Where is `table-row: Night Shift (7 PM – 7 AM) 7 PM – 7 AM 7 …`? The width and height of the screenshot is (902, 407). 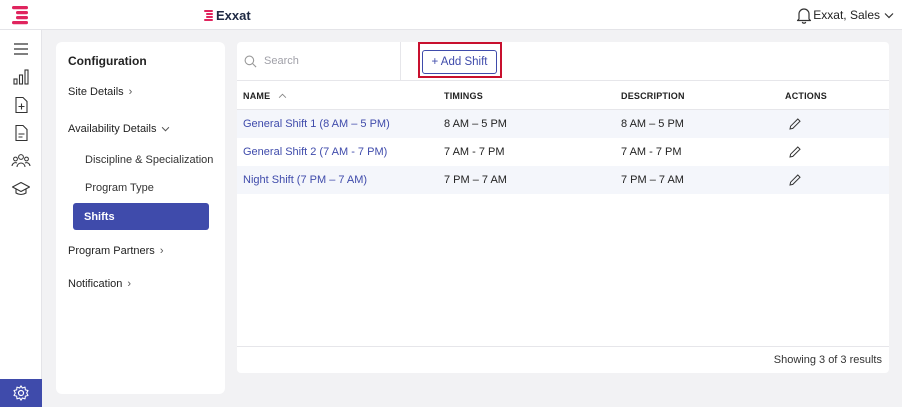 table-row: Night Shift (7 PM – 7 AM) 7 PM – 7 AM 7 … is located at coordinates (563, 180).